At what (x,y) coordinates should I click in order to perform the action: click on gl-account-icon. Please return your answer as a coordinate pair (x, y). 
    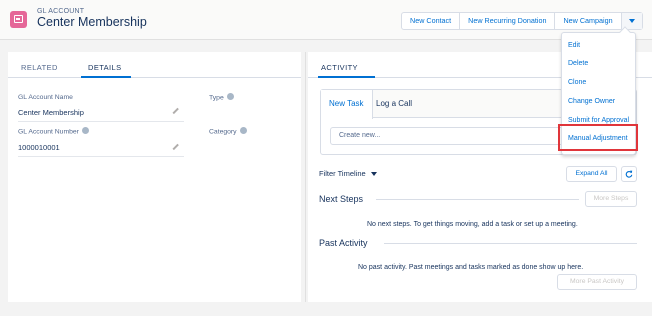
    Looking at the image, I should click on (18, 19).